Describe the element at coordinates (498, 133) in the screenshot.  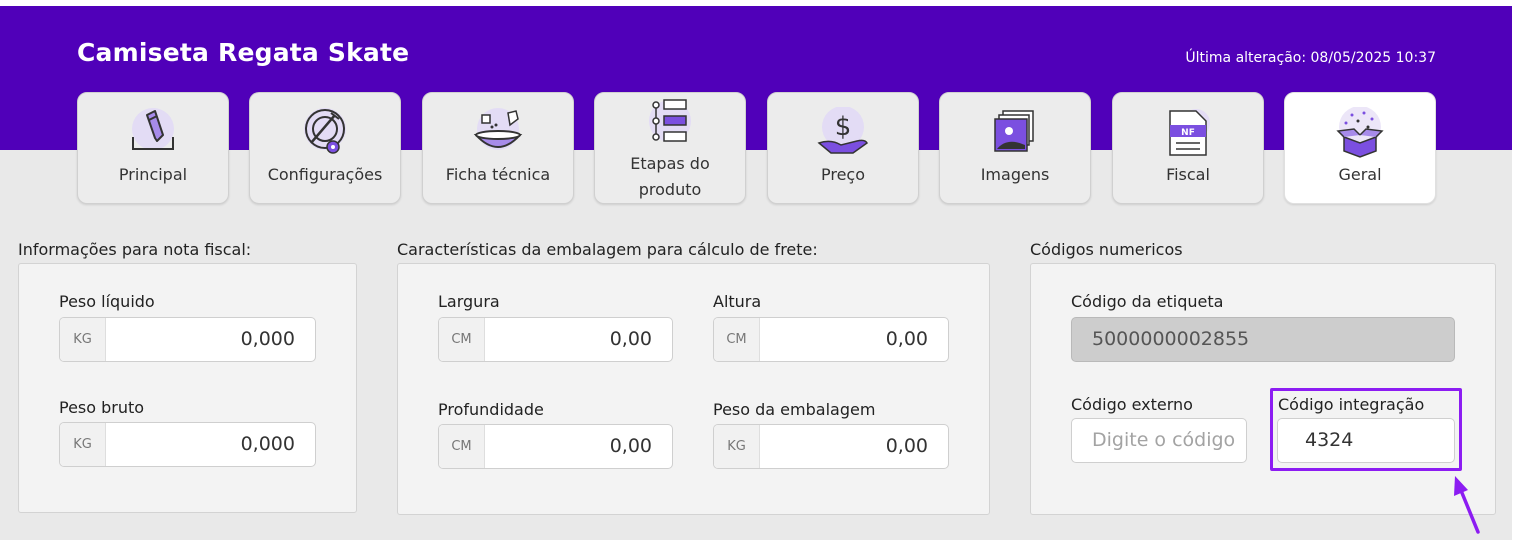
I see `recipe-bowl-icon` at that location.